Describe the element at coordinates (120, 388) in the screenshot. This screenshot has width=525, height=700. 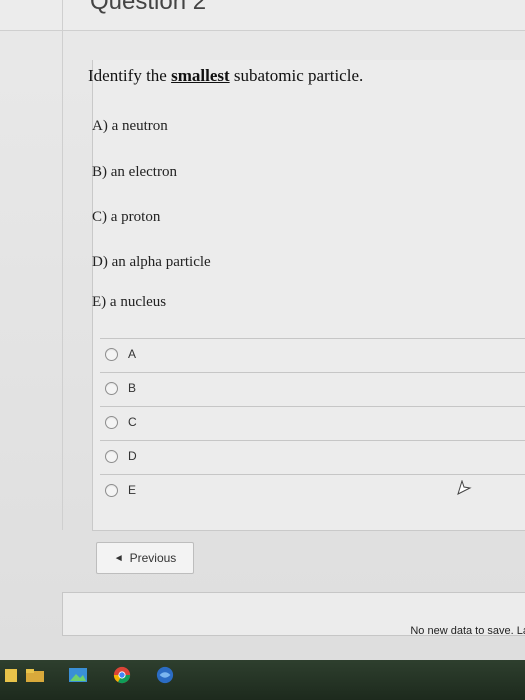
I see `answer-option-b: B` at that location.